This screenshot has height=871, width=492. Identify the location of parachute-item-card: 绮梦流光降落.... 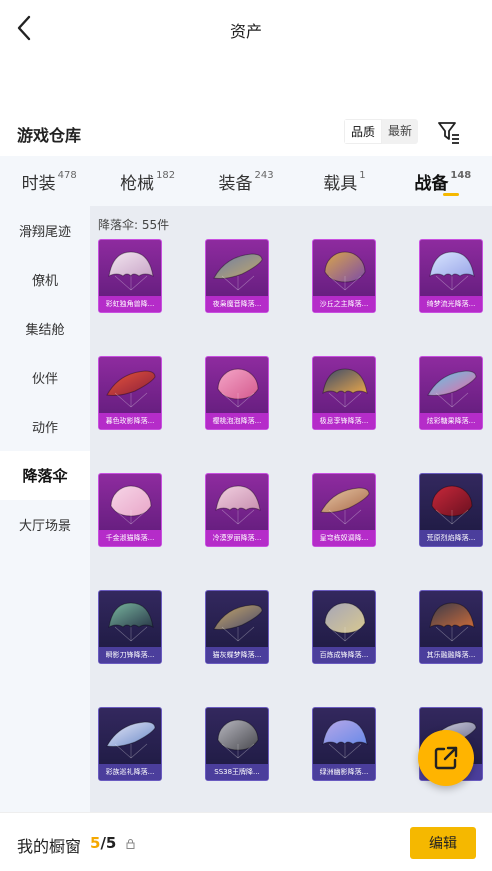
(451, 276).